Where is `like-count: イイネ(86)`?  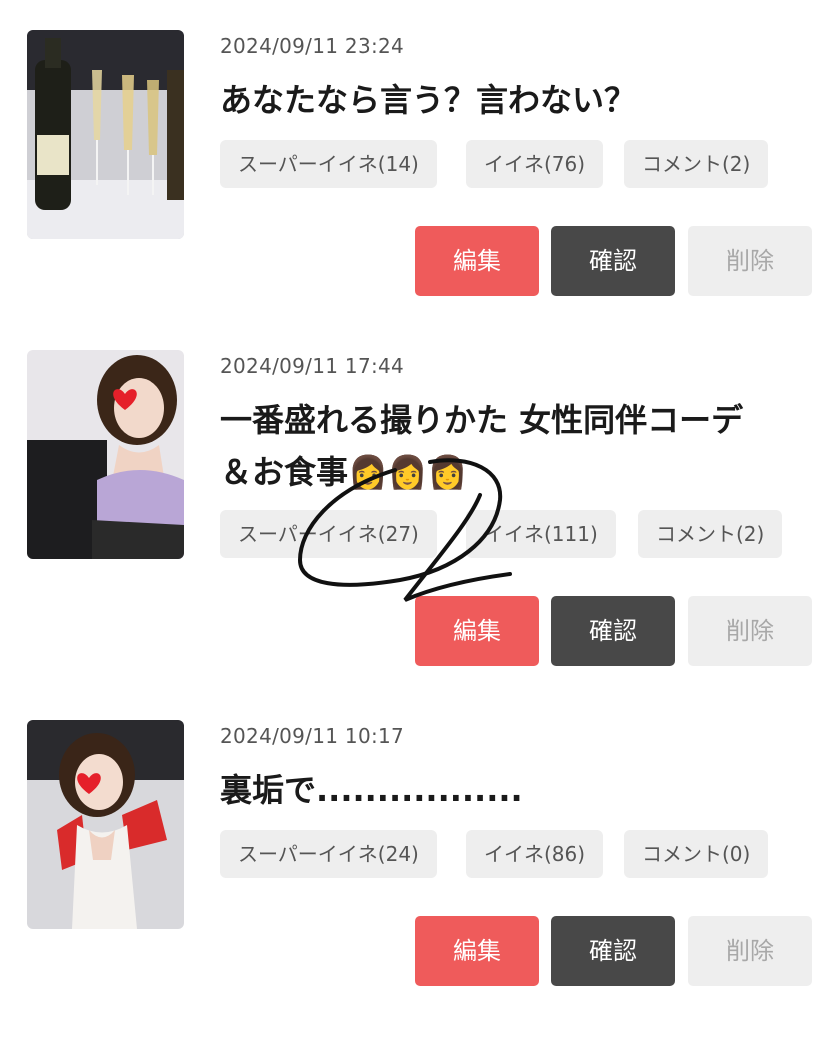
like-count: イイネ(86) is located at coordinates (535, 854).